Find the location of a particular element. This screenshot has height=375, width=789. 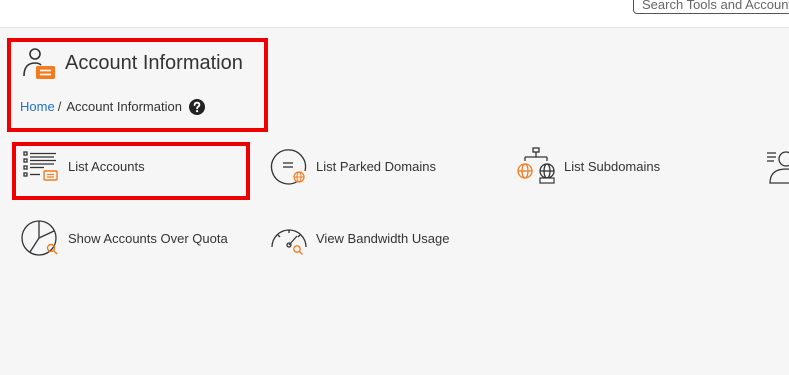

search-box is located at coordinates (711, 7).